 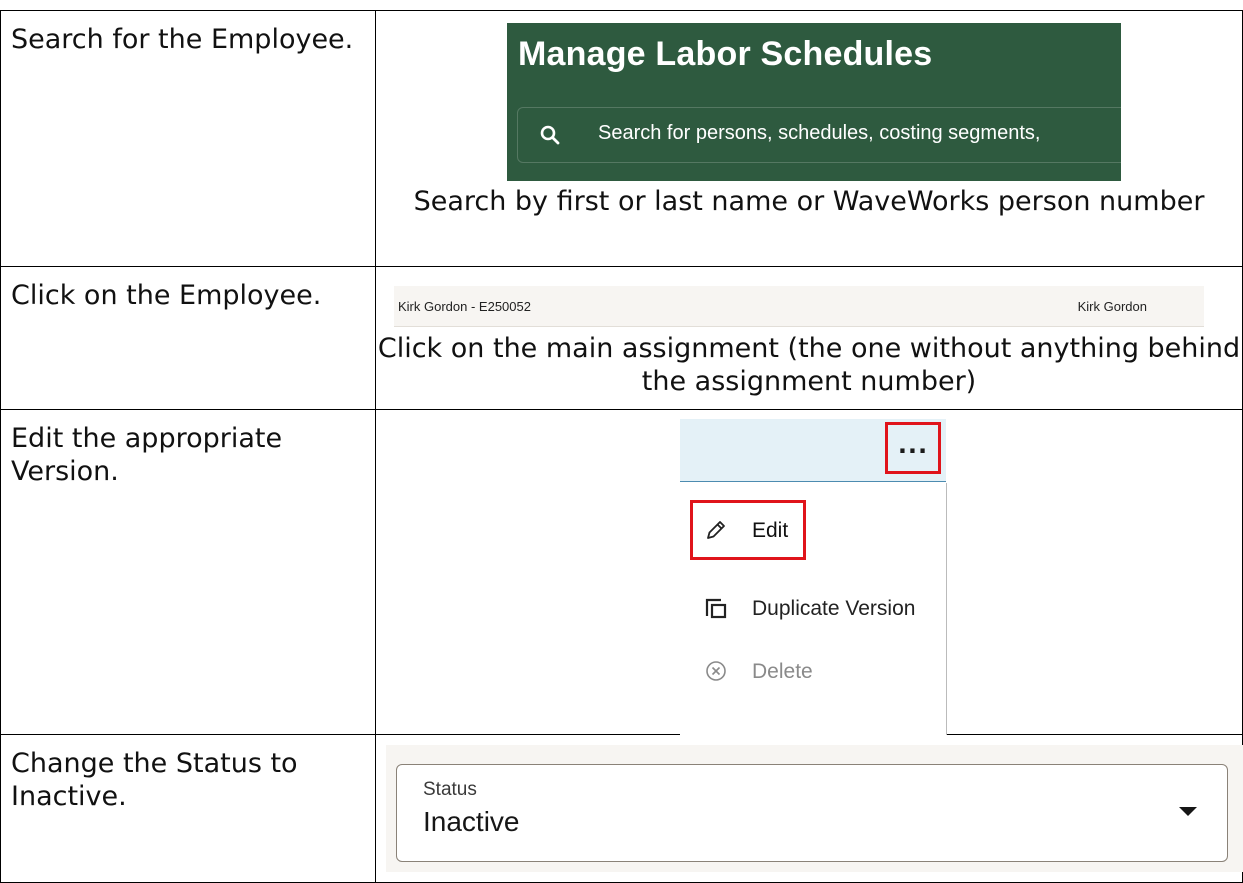 I want to click on panel-title: Manage Labor Schedules, so click(x=725, y=54).